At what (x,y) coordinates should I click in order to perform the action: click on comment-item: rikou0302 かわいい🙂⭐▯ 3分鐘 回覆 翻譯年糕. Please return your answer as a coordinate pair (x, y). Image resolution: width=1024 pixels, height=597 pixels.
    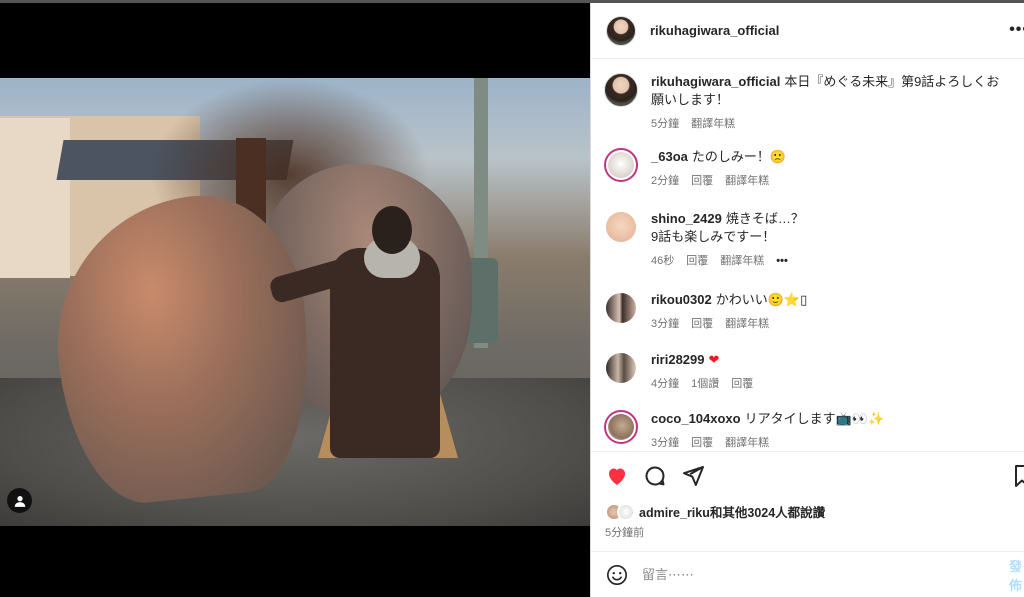
    Looking at the image, I should click on (807, 312).